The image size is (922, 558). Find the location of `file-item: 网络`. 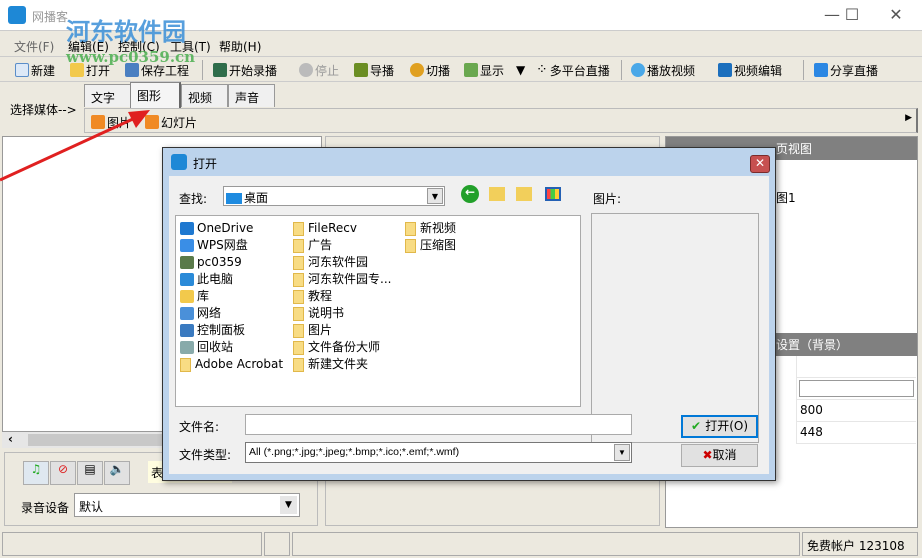

file-item: 网络 is located at coordinates (235, 313).